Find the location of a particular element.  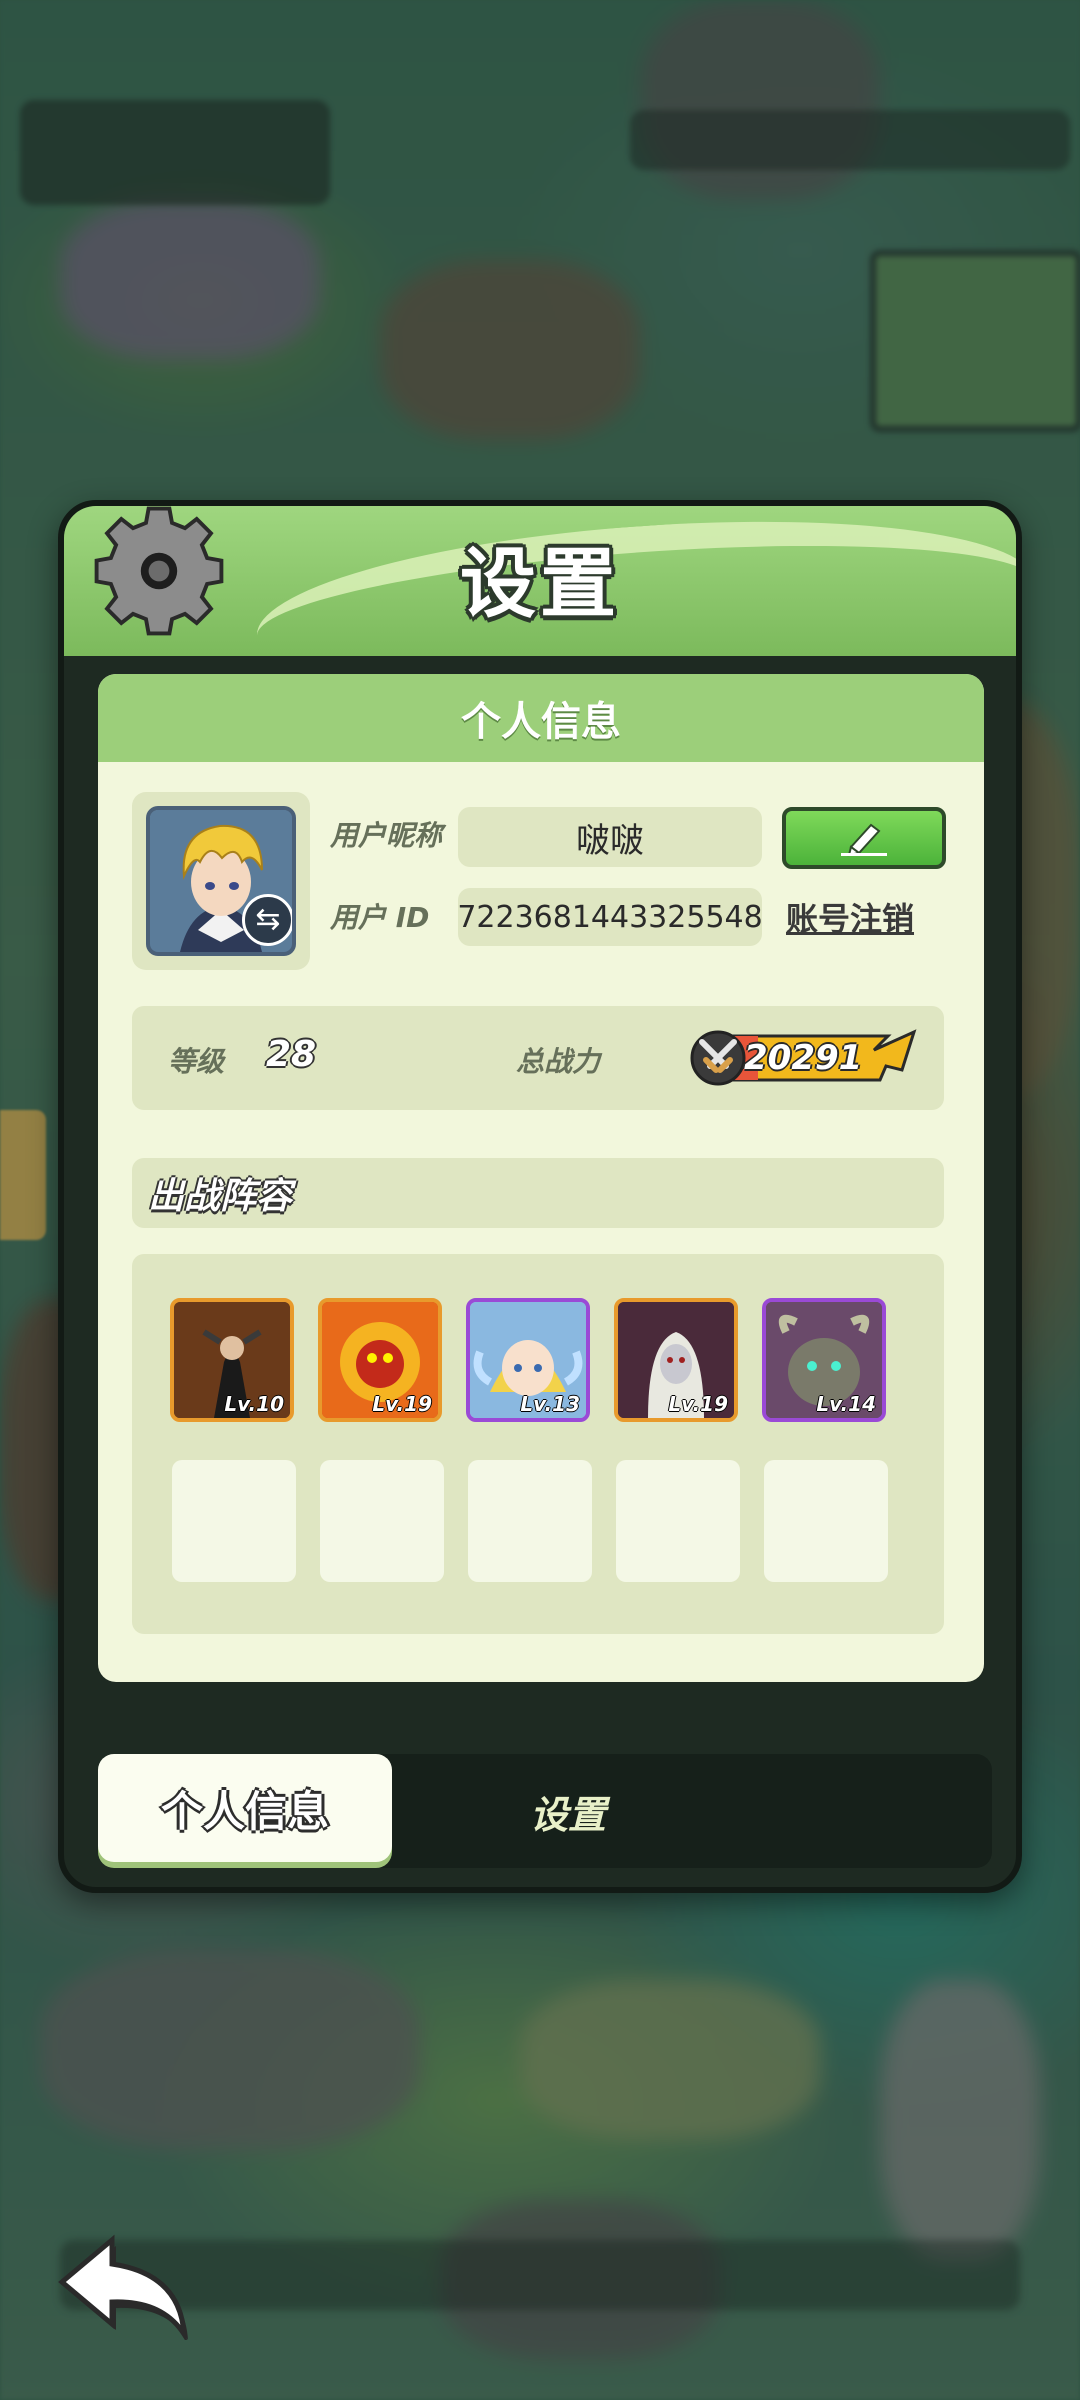

avatar-frame: ⇆ is located at coordinates (221, 881).